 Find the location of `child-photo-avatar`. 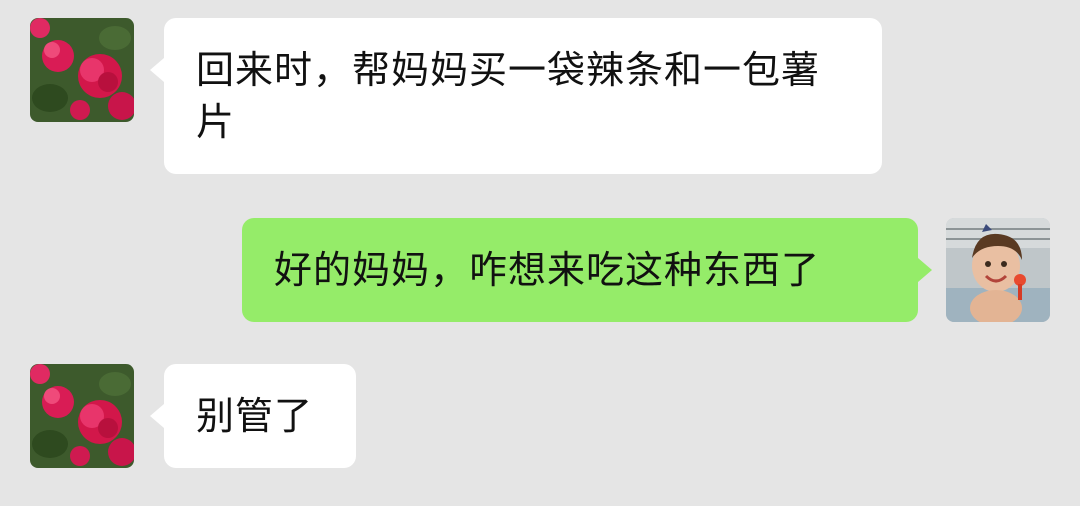

child-photo-avatar is located at coordinates (998, 270).